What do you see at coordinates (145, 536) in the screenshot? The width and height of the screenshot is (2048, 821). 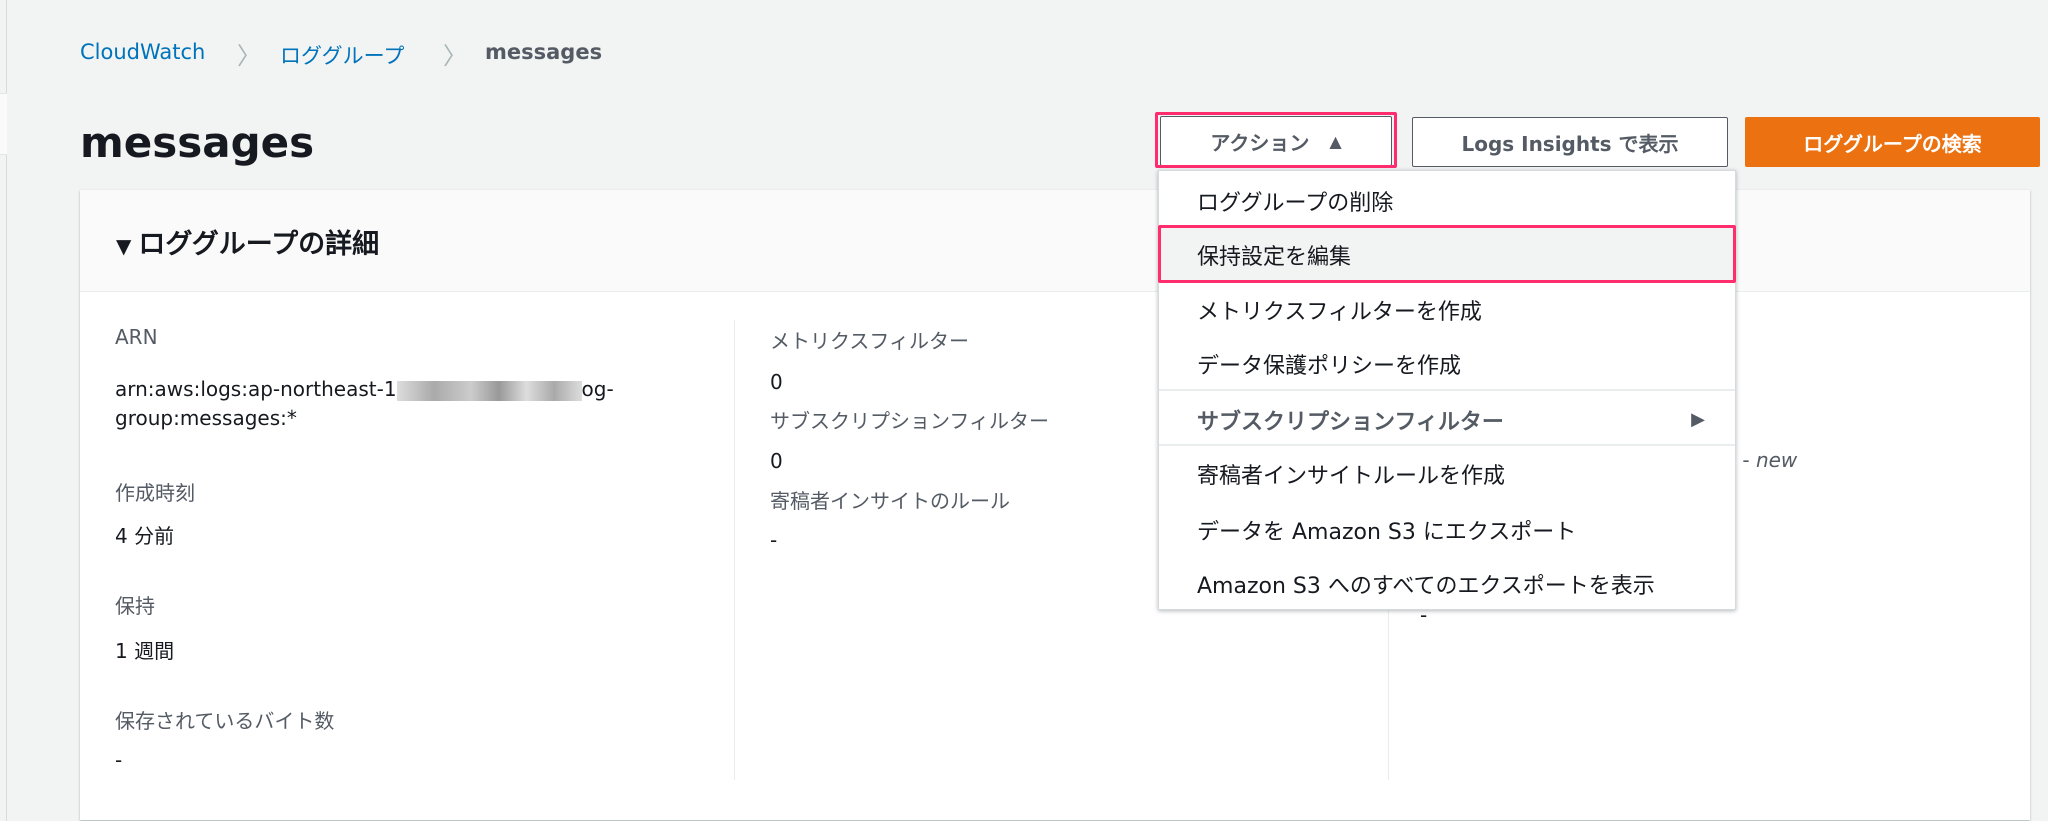 I see `created-value: 4 分前` at bounding box center [145, 536].